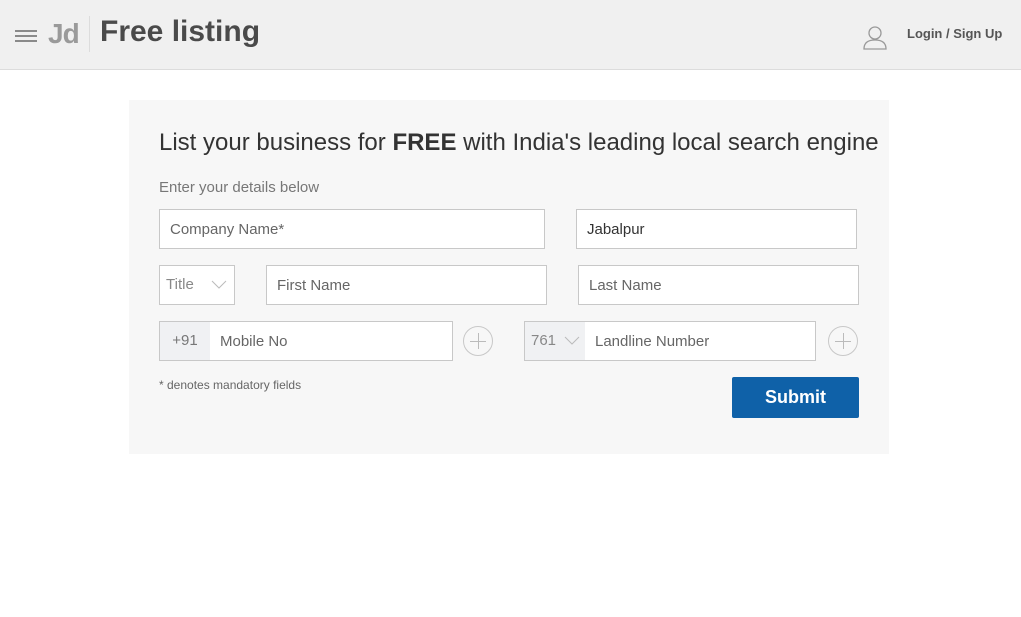 This screenshot has width=1021, height=617. Describe the element at coordinates (954, 33) in the screenshot. I see `login-signup-link: Login / Sign Up` at that location.